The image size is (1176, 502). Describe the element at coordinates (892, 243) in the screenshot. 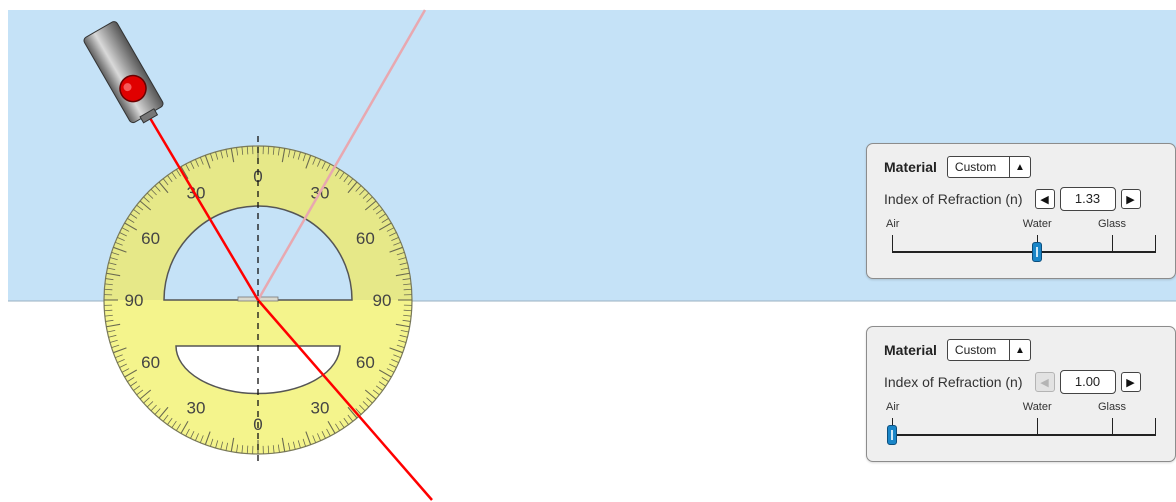

I see `slider-tick-air` at that location.